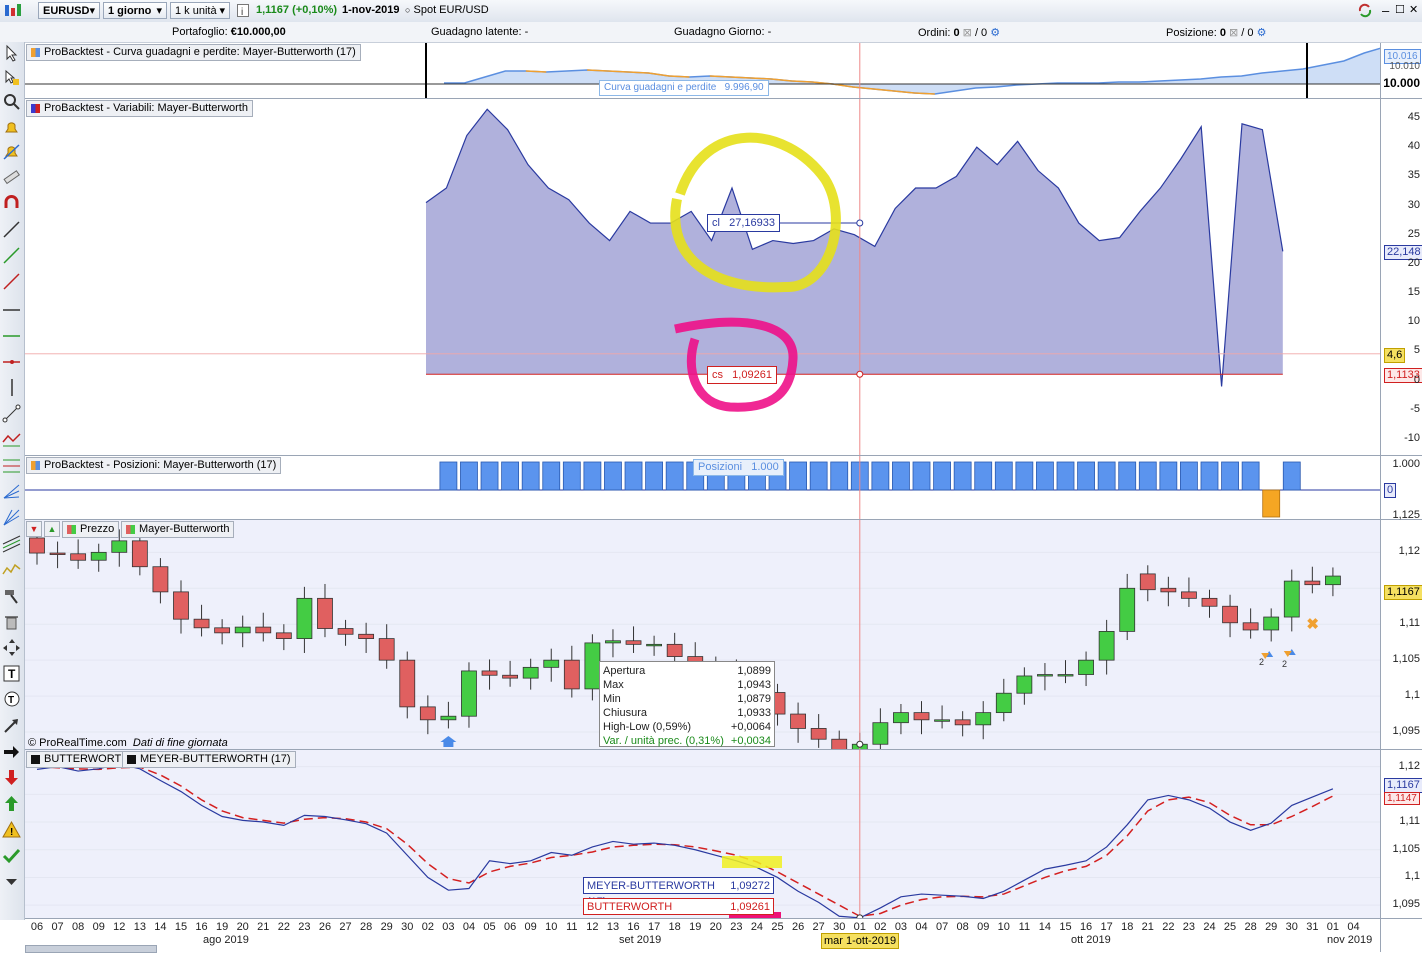 This screenshot has height=953, width=1422. What do you see at coordinates (91, 949) in the screenshot?
I see `horizontal-scrollbar` at bounding box center [91, 949].